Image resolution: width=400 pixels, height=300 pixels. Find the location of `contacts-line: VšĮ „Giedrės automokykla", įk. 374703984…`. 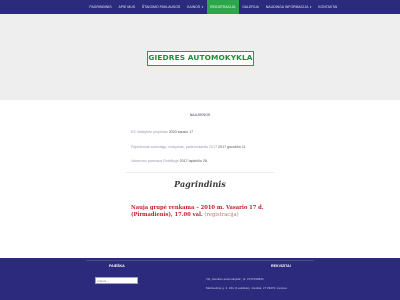

contacts-line: VšĮ „Giedrės automokykla", įk. 374703984… is located at coordinates (235, 279).